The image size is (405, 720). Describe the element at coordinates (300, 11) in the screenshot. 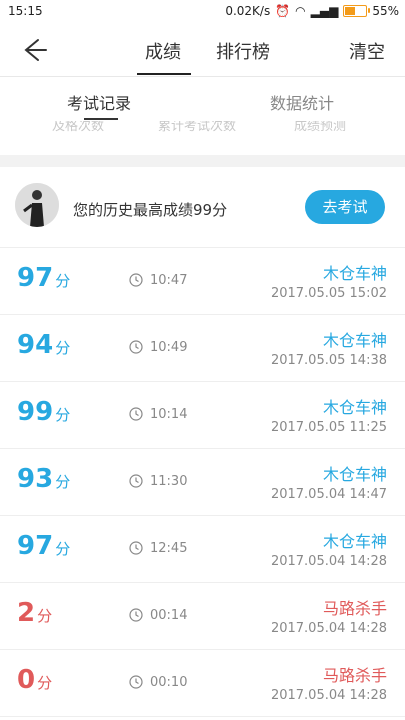

I see `wifi-icon: ◠` at that location.